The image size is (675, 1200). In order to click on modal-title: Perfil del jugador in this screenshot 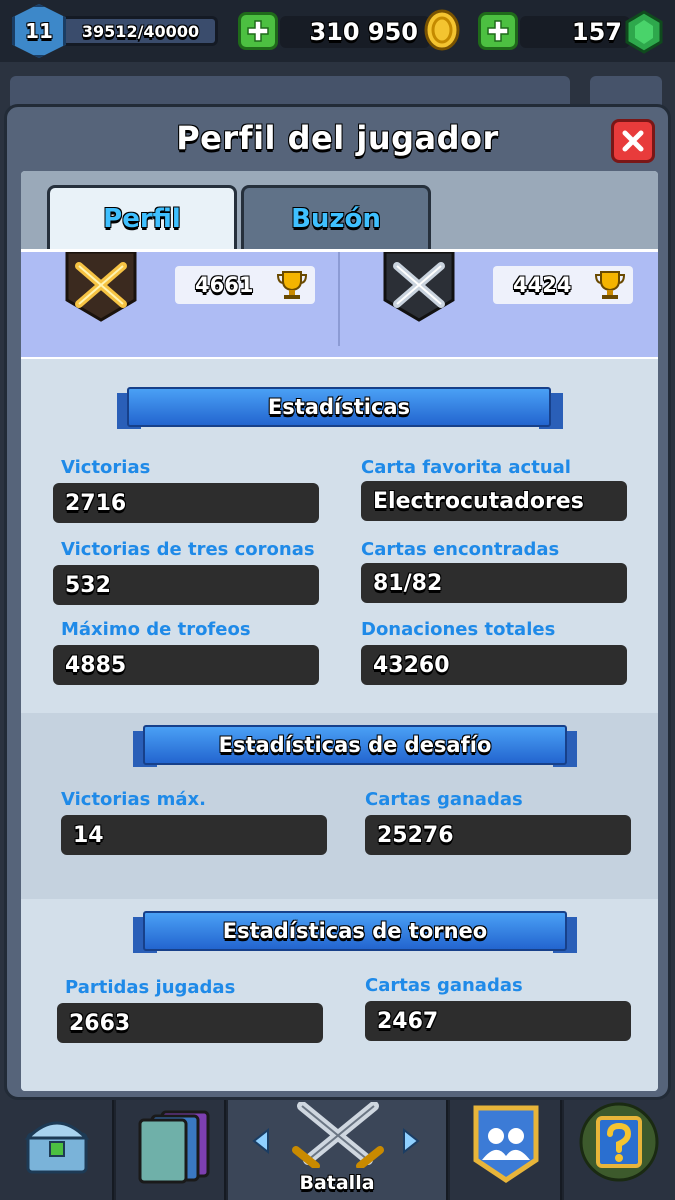, I will do `click(337, 138)`.